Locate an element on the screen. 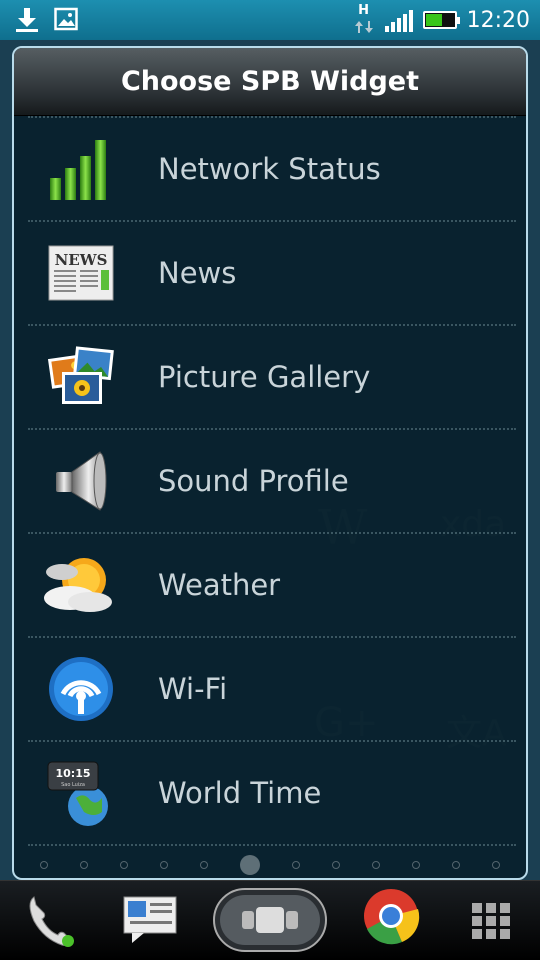 This screenshot has width=540, height=960. sound-profile-icon is located at coordinates (81, 481).